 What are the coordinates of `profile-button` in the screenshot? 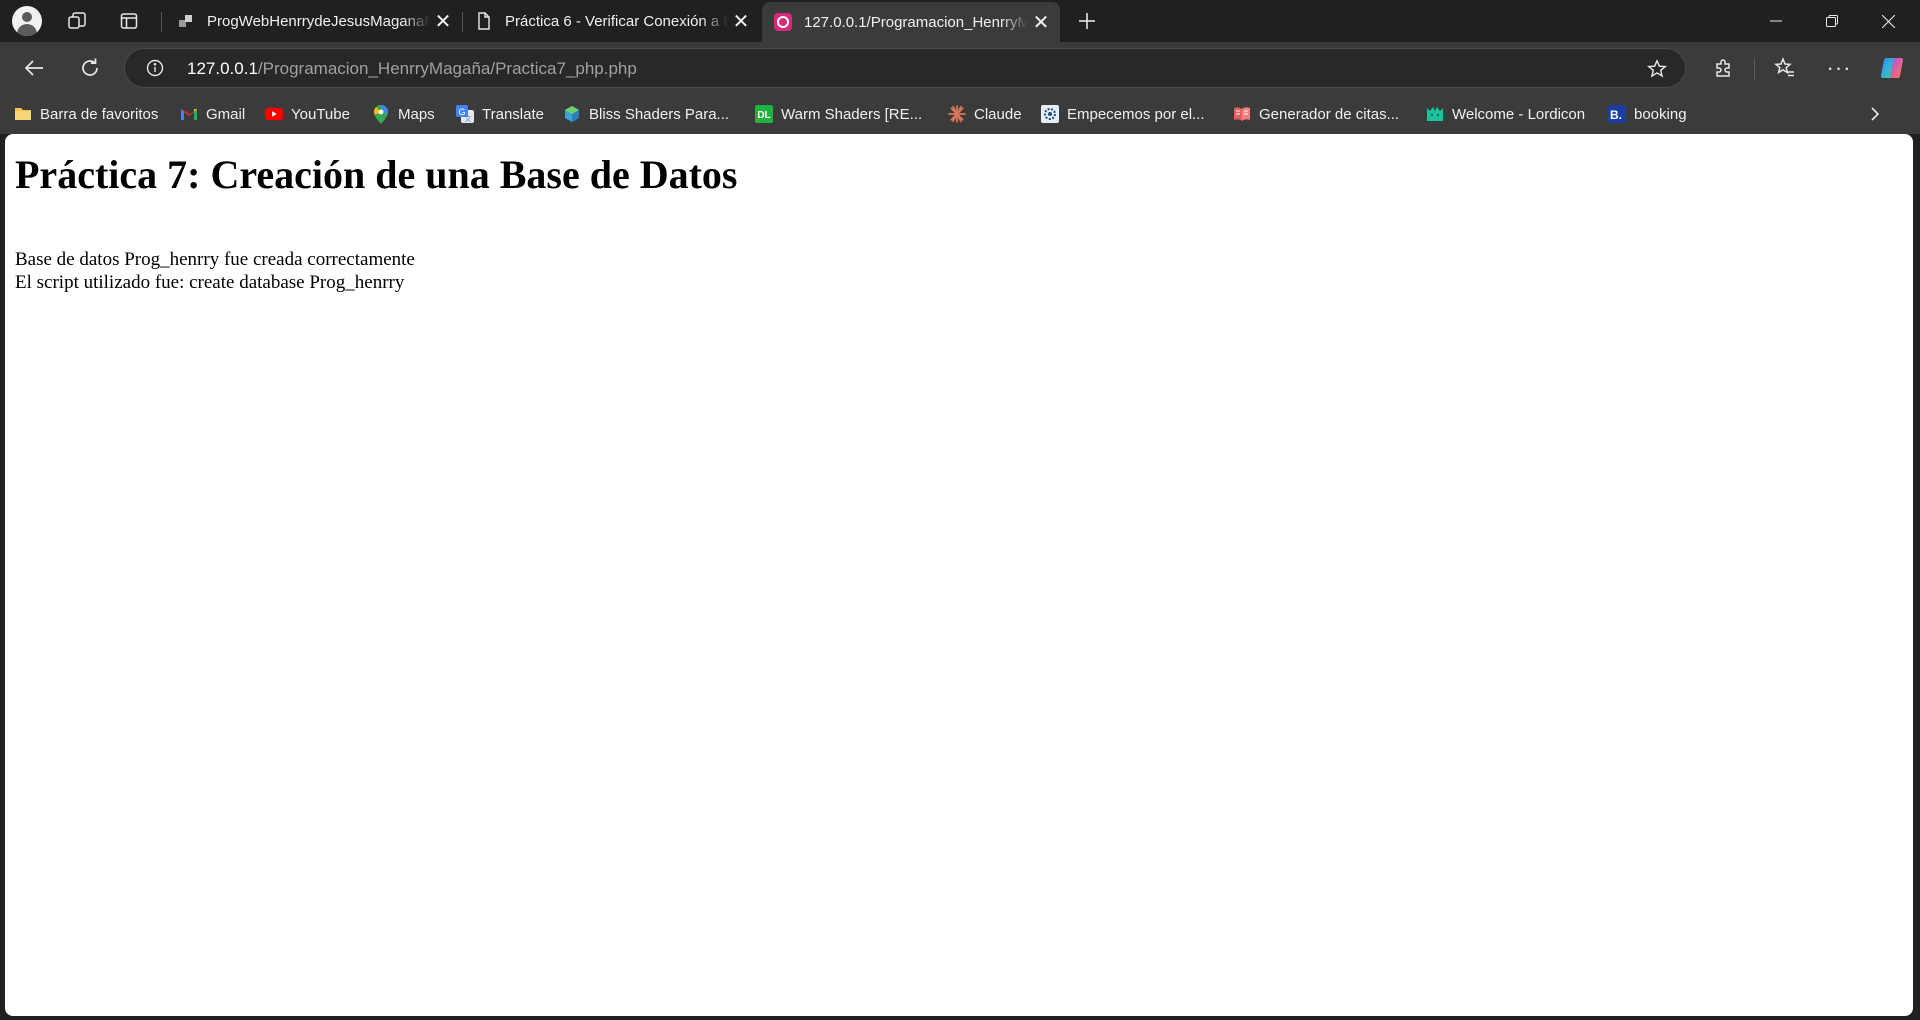 It's located at (27, 21).